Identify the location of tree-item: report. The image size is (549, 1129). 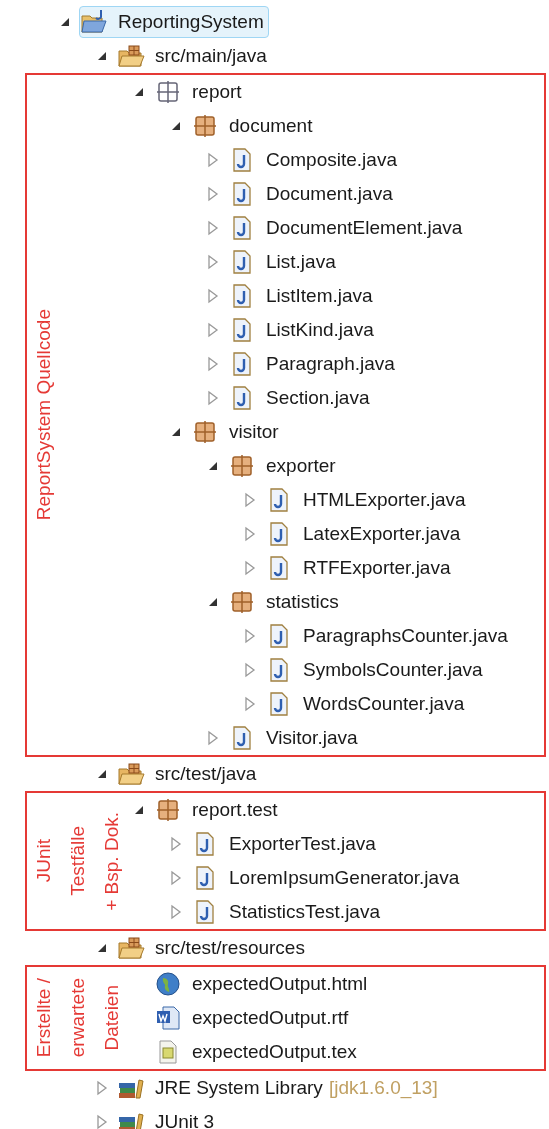
(200, 92).